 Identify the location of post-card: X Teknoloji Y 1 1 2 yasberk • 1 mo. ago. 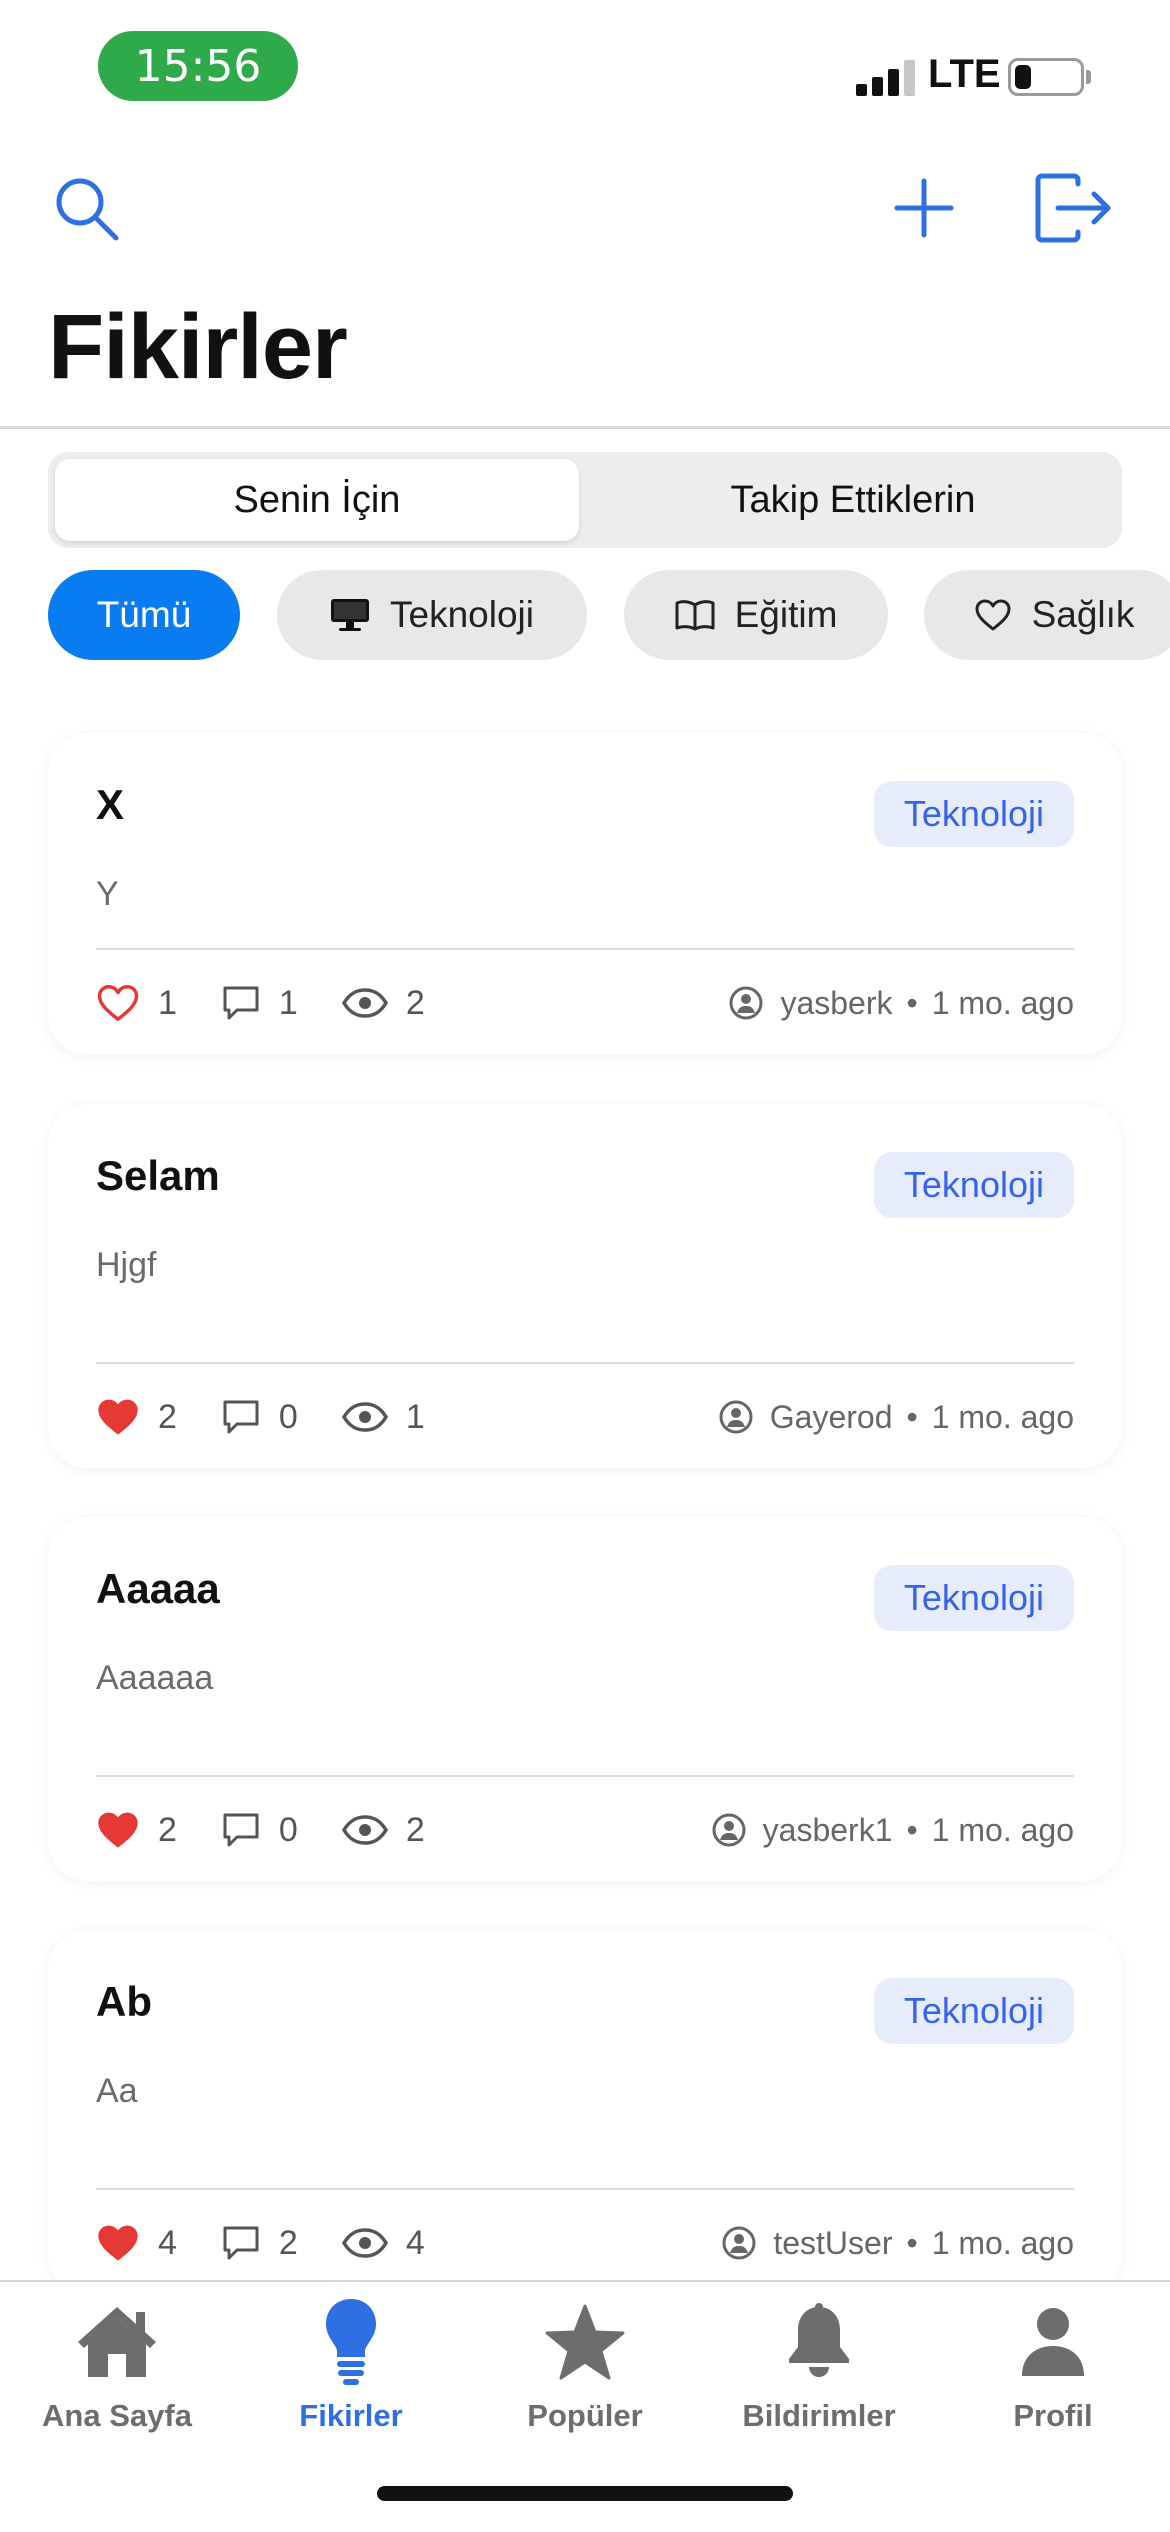
(585, 894).